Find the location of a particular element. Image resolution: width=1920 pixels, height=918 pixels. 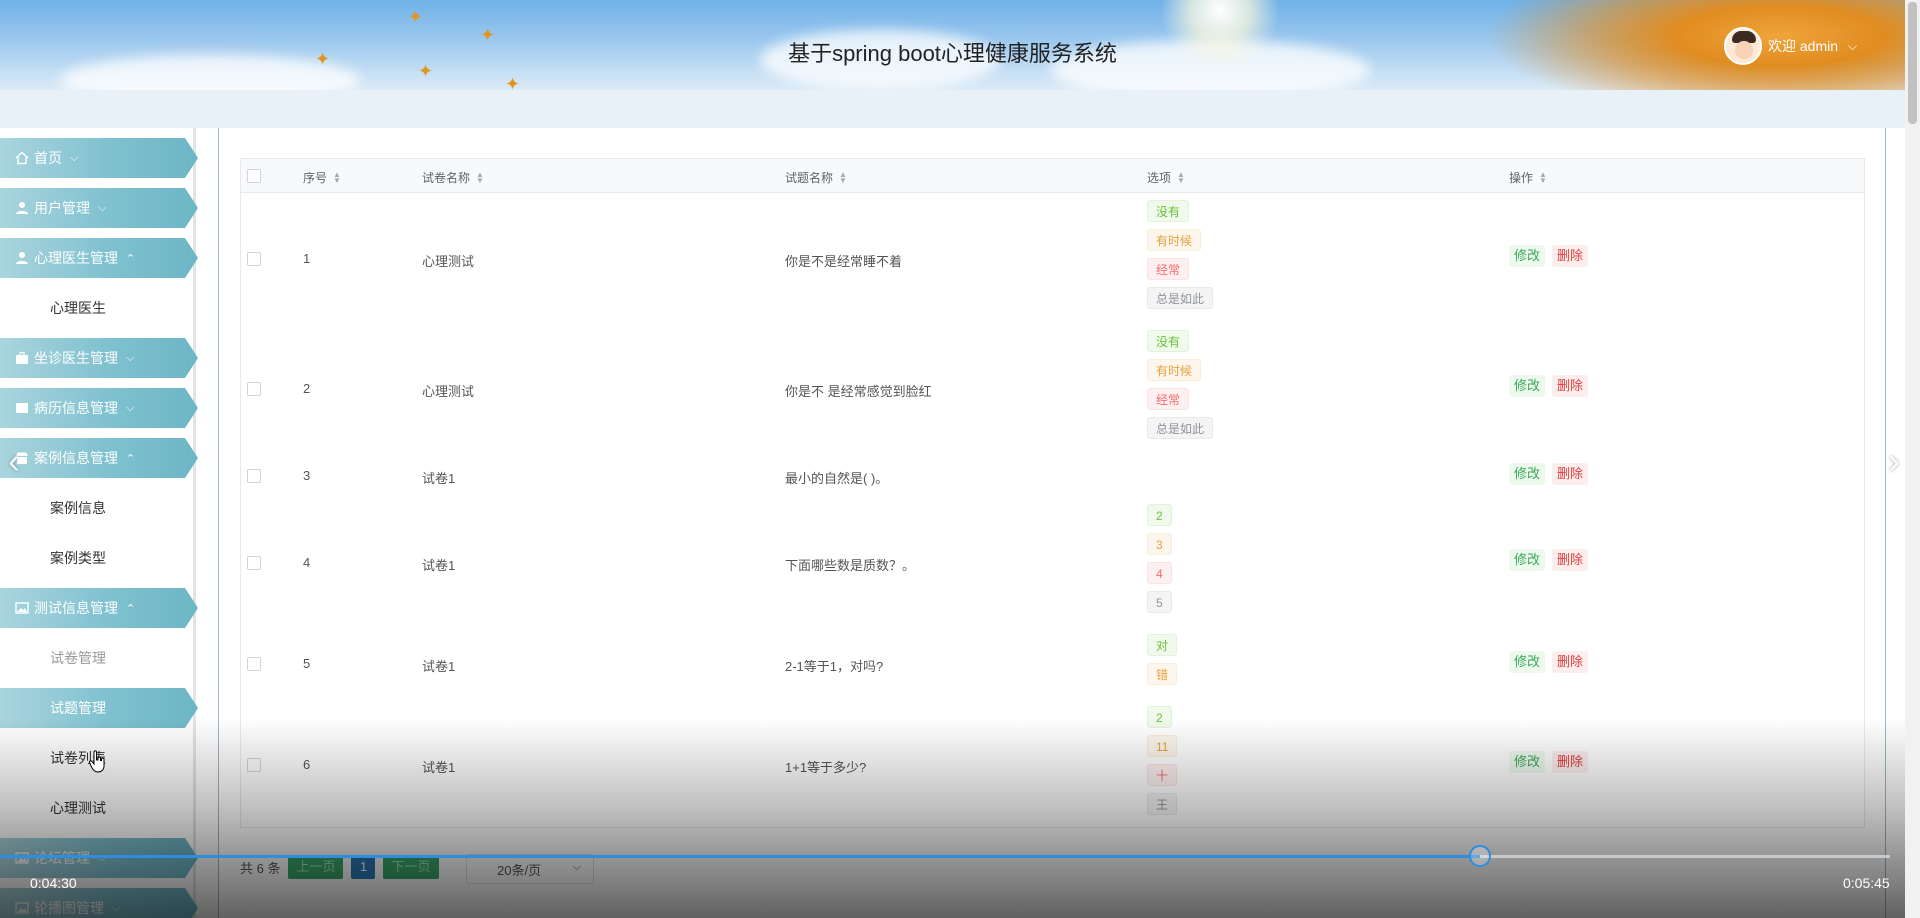

select-all-checkbox is located at coordinates (254, 176).